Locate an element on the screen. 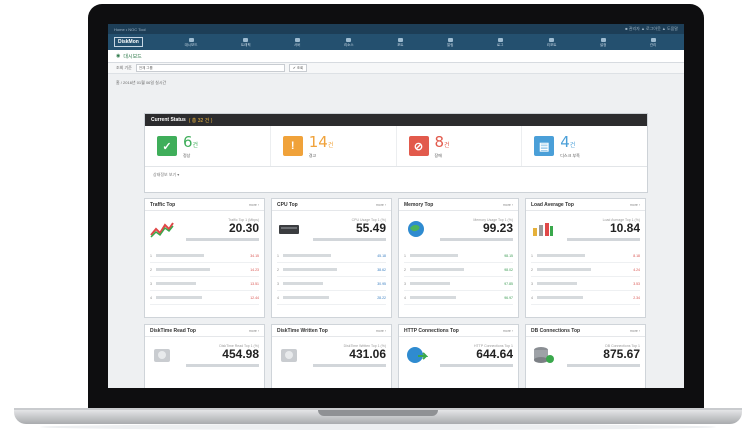 This screenshot has height=433, width=756. nav-item: 트래픽 is located at coordinates (245, 42).